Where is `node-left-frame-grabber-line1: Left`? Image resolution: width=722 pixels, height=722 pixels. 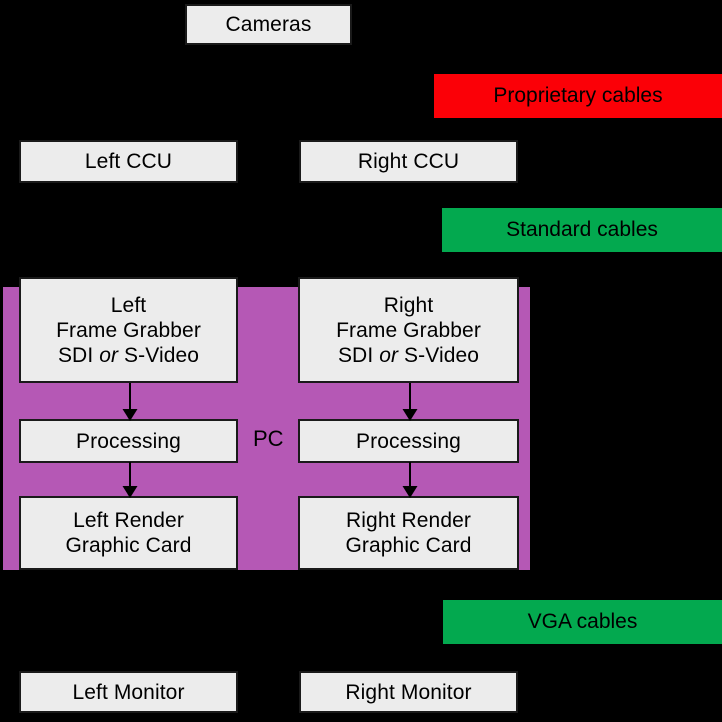
node-left-frame-grabber-line1: Left is located at coordinates (128, 305).